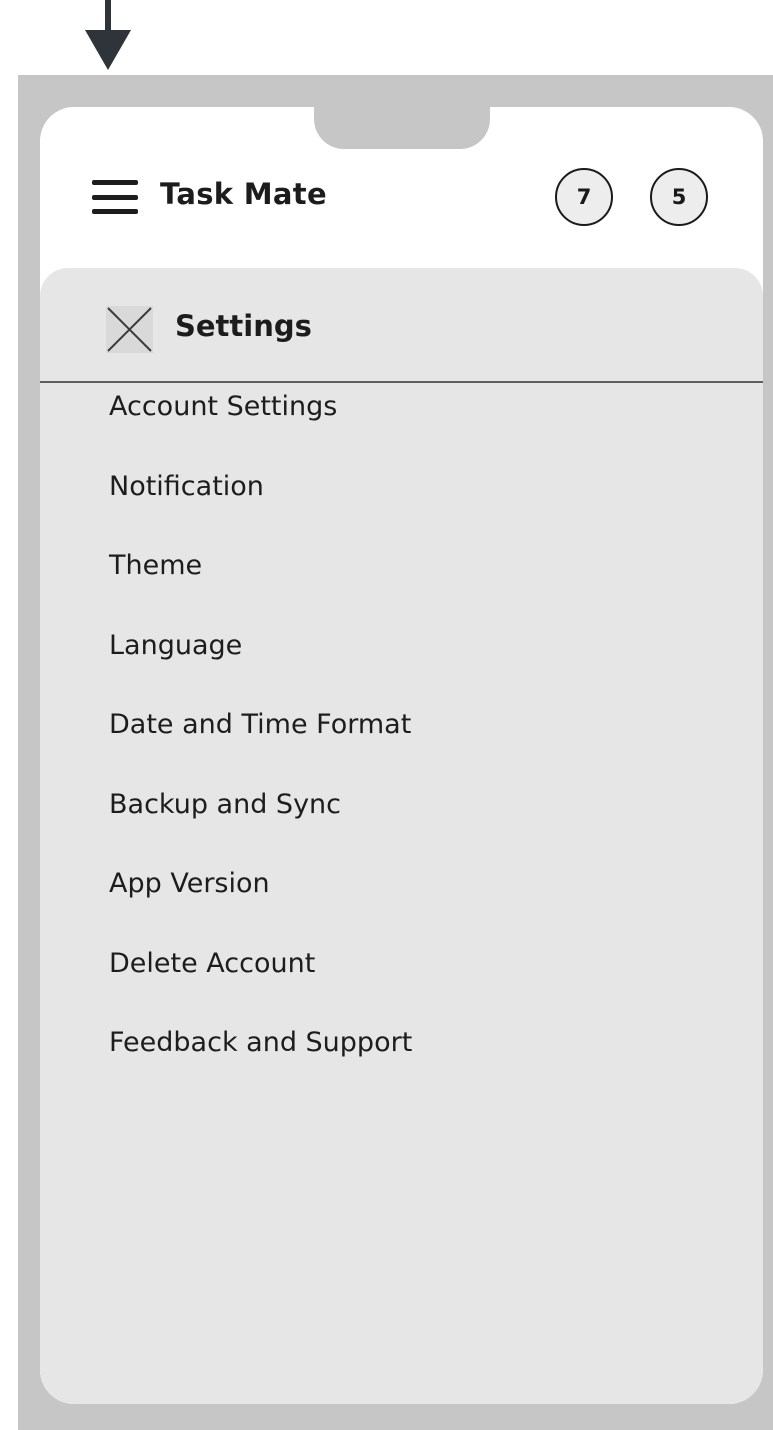 The width and height of the screenshot is (773, 1430). I want to click on menu-item-date-time-format: Date and Time Format, so click(260, 729).